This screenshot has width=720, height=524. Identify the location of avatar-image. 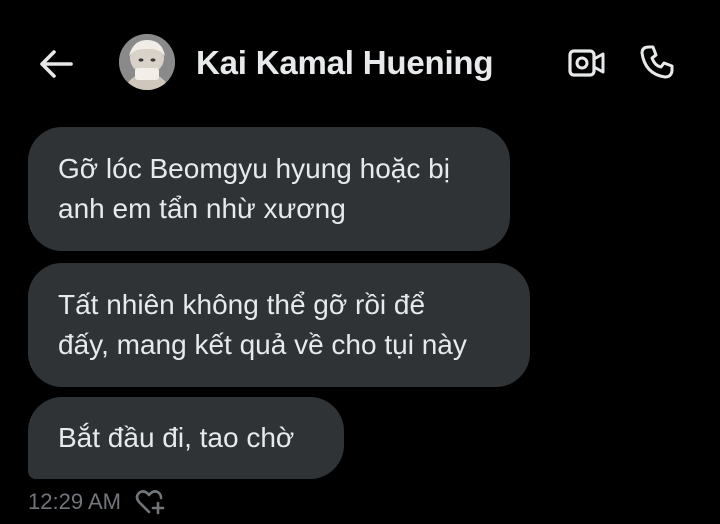
(147, 62).